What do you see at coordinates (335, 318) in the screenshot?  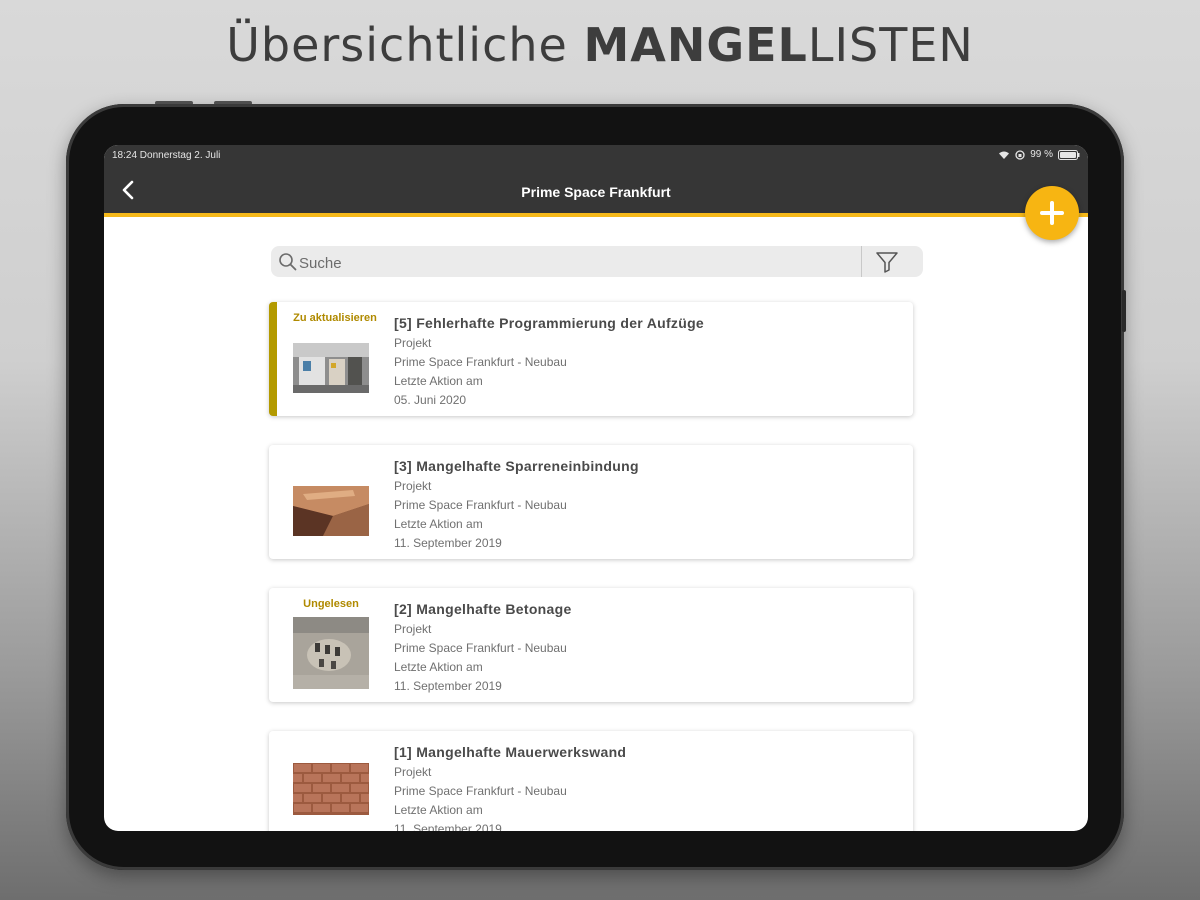 I see `status-badge: Zu aktualisieren` at bounding box center [335, 318].